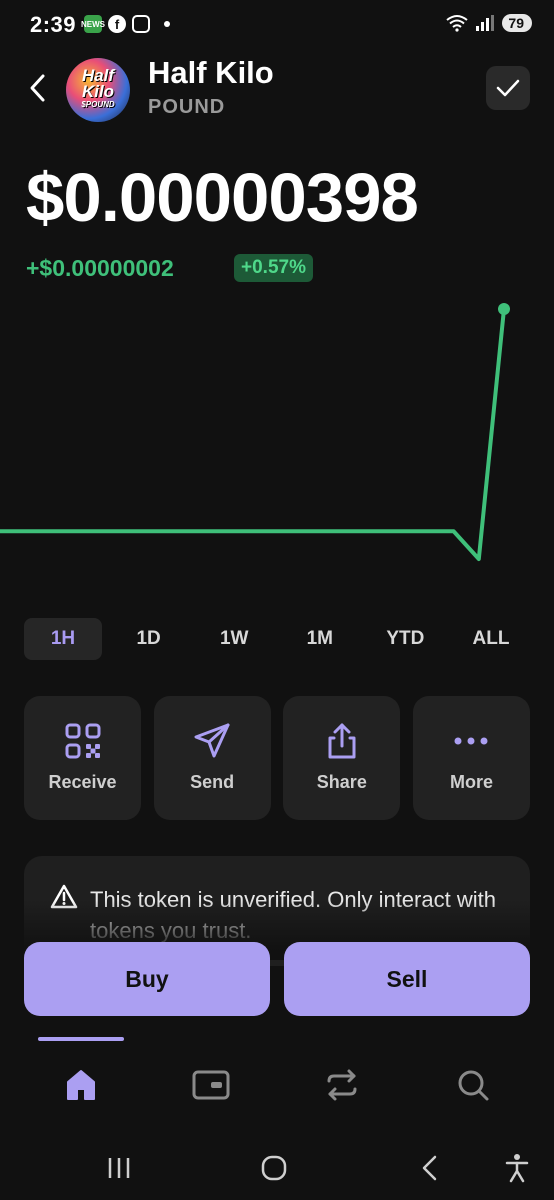  I want to click on check-icon, so click(508, 88).